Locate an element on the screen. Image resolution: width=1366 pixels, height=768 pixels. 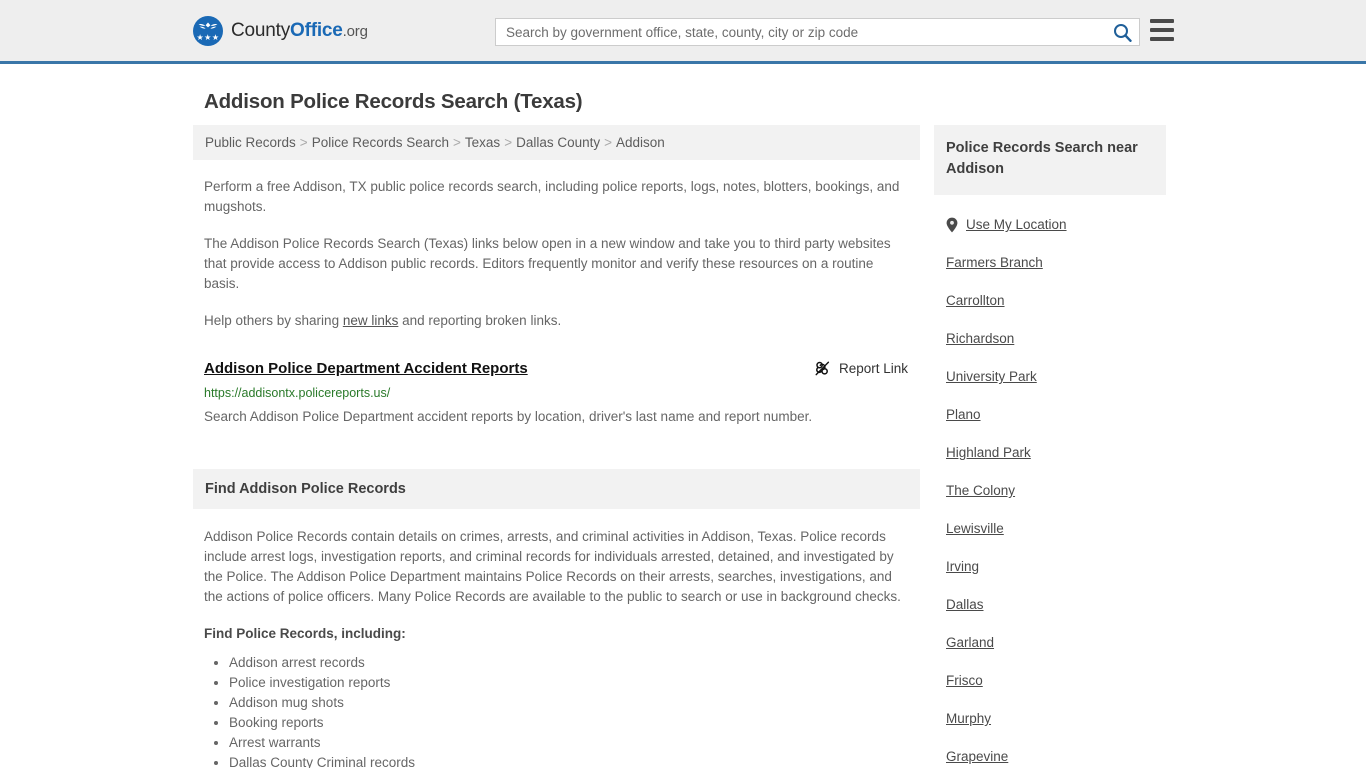
eagle-shield-logo-icon: ★★★ is located at coordinates (208, 30).